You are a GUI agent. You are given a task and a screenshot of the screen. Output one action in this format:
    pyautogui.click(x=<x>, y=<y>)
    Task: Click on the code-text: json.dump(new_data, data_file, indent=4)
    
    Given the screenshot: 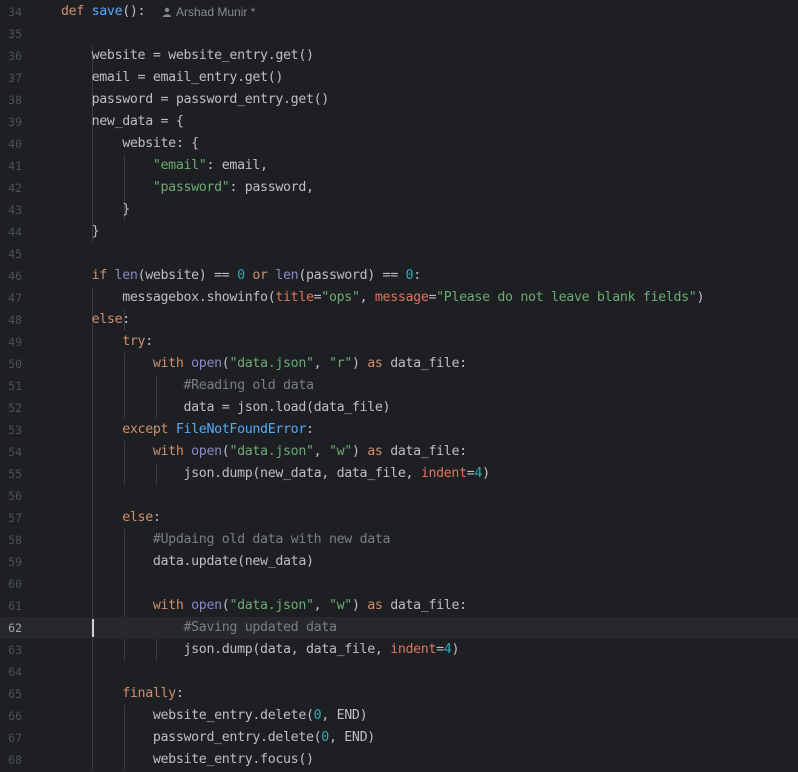 What is the action you would take?
    pyautogui.click(x=275, y=474)
    